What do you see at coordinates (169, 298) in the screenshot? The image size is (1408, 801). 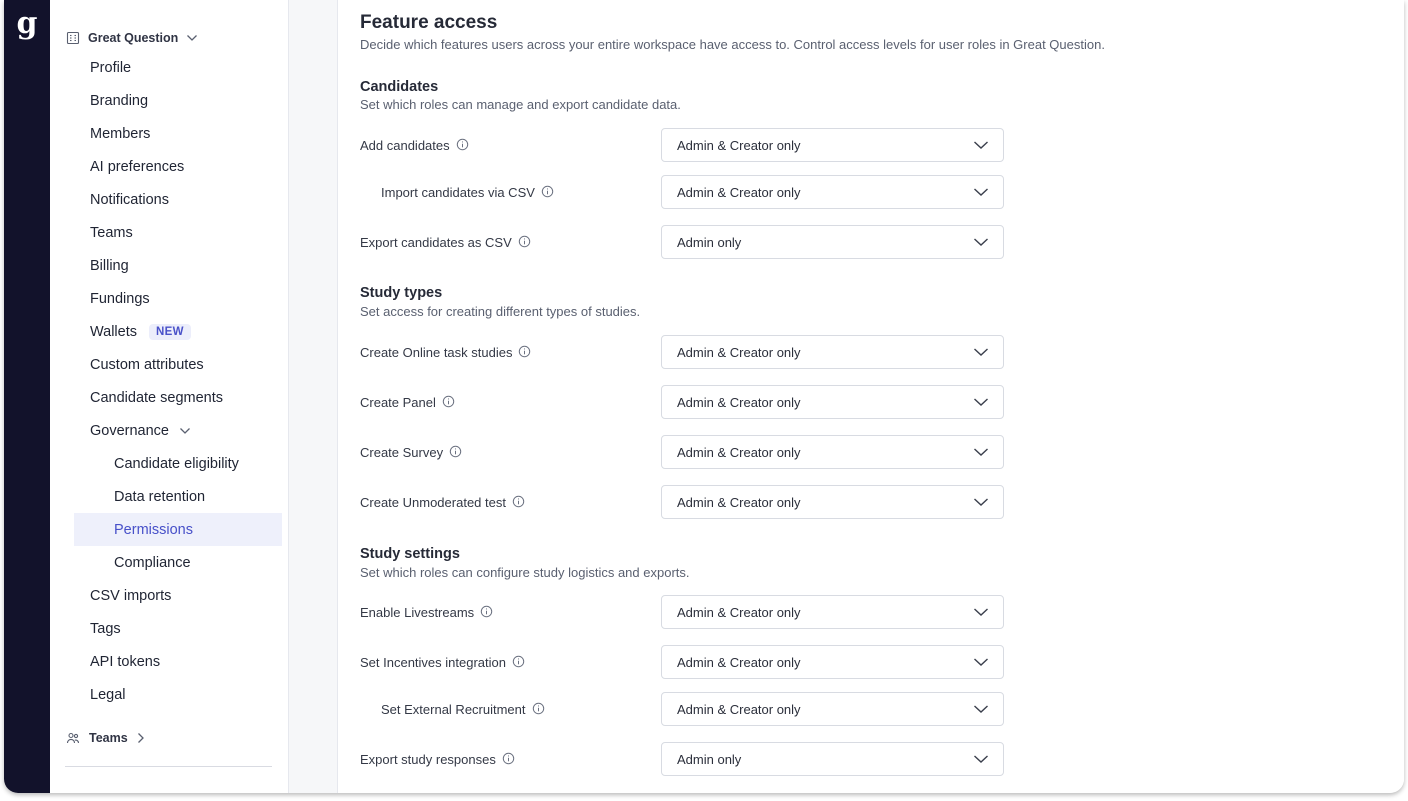 I see `sidebar-item-fundings: Fundings` at bounding box center [169, 298].